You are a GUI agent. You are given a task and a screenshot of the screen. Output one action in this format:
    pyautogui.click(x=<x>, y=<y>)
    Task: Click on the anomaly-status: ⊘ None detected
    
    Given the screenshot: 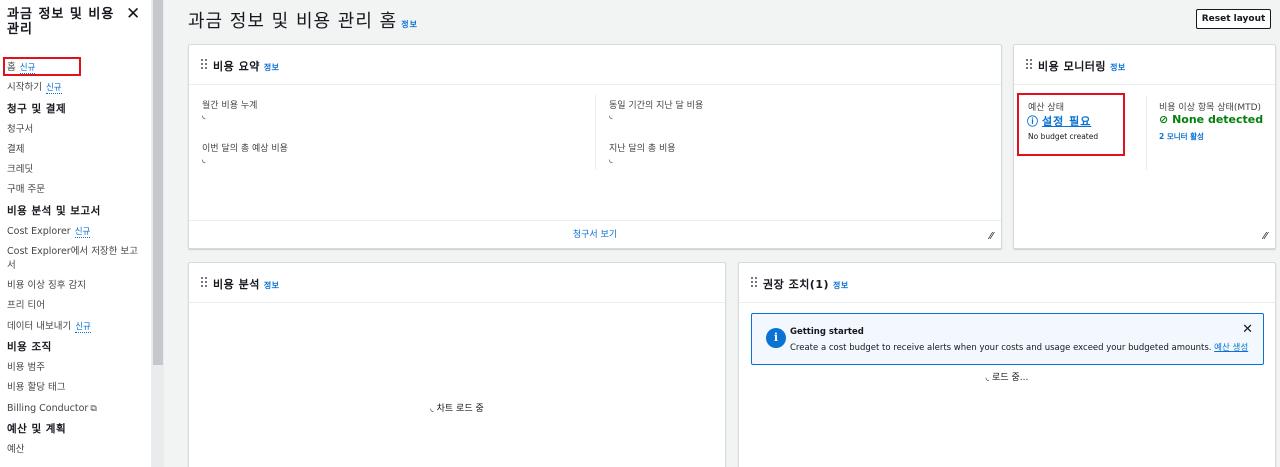 What is the action you would take?
    pyautogui.click(x=1211, y=119)
    